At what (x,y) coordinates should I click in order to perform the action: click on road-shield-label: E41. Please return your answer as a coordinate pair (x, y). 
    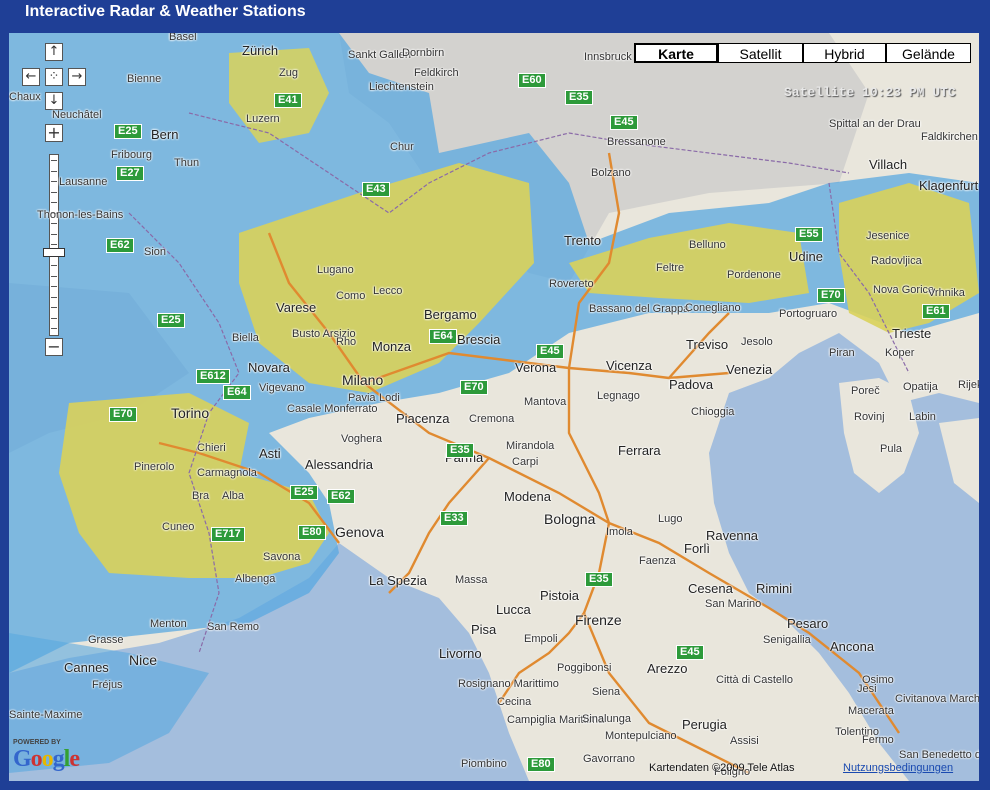
    Looking at the image, I should click on (288, 100).